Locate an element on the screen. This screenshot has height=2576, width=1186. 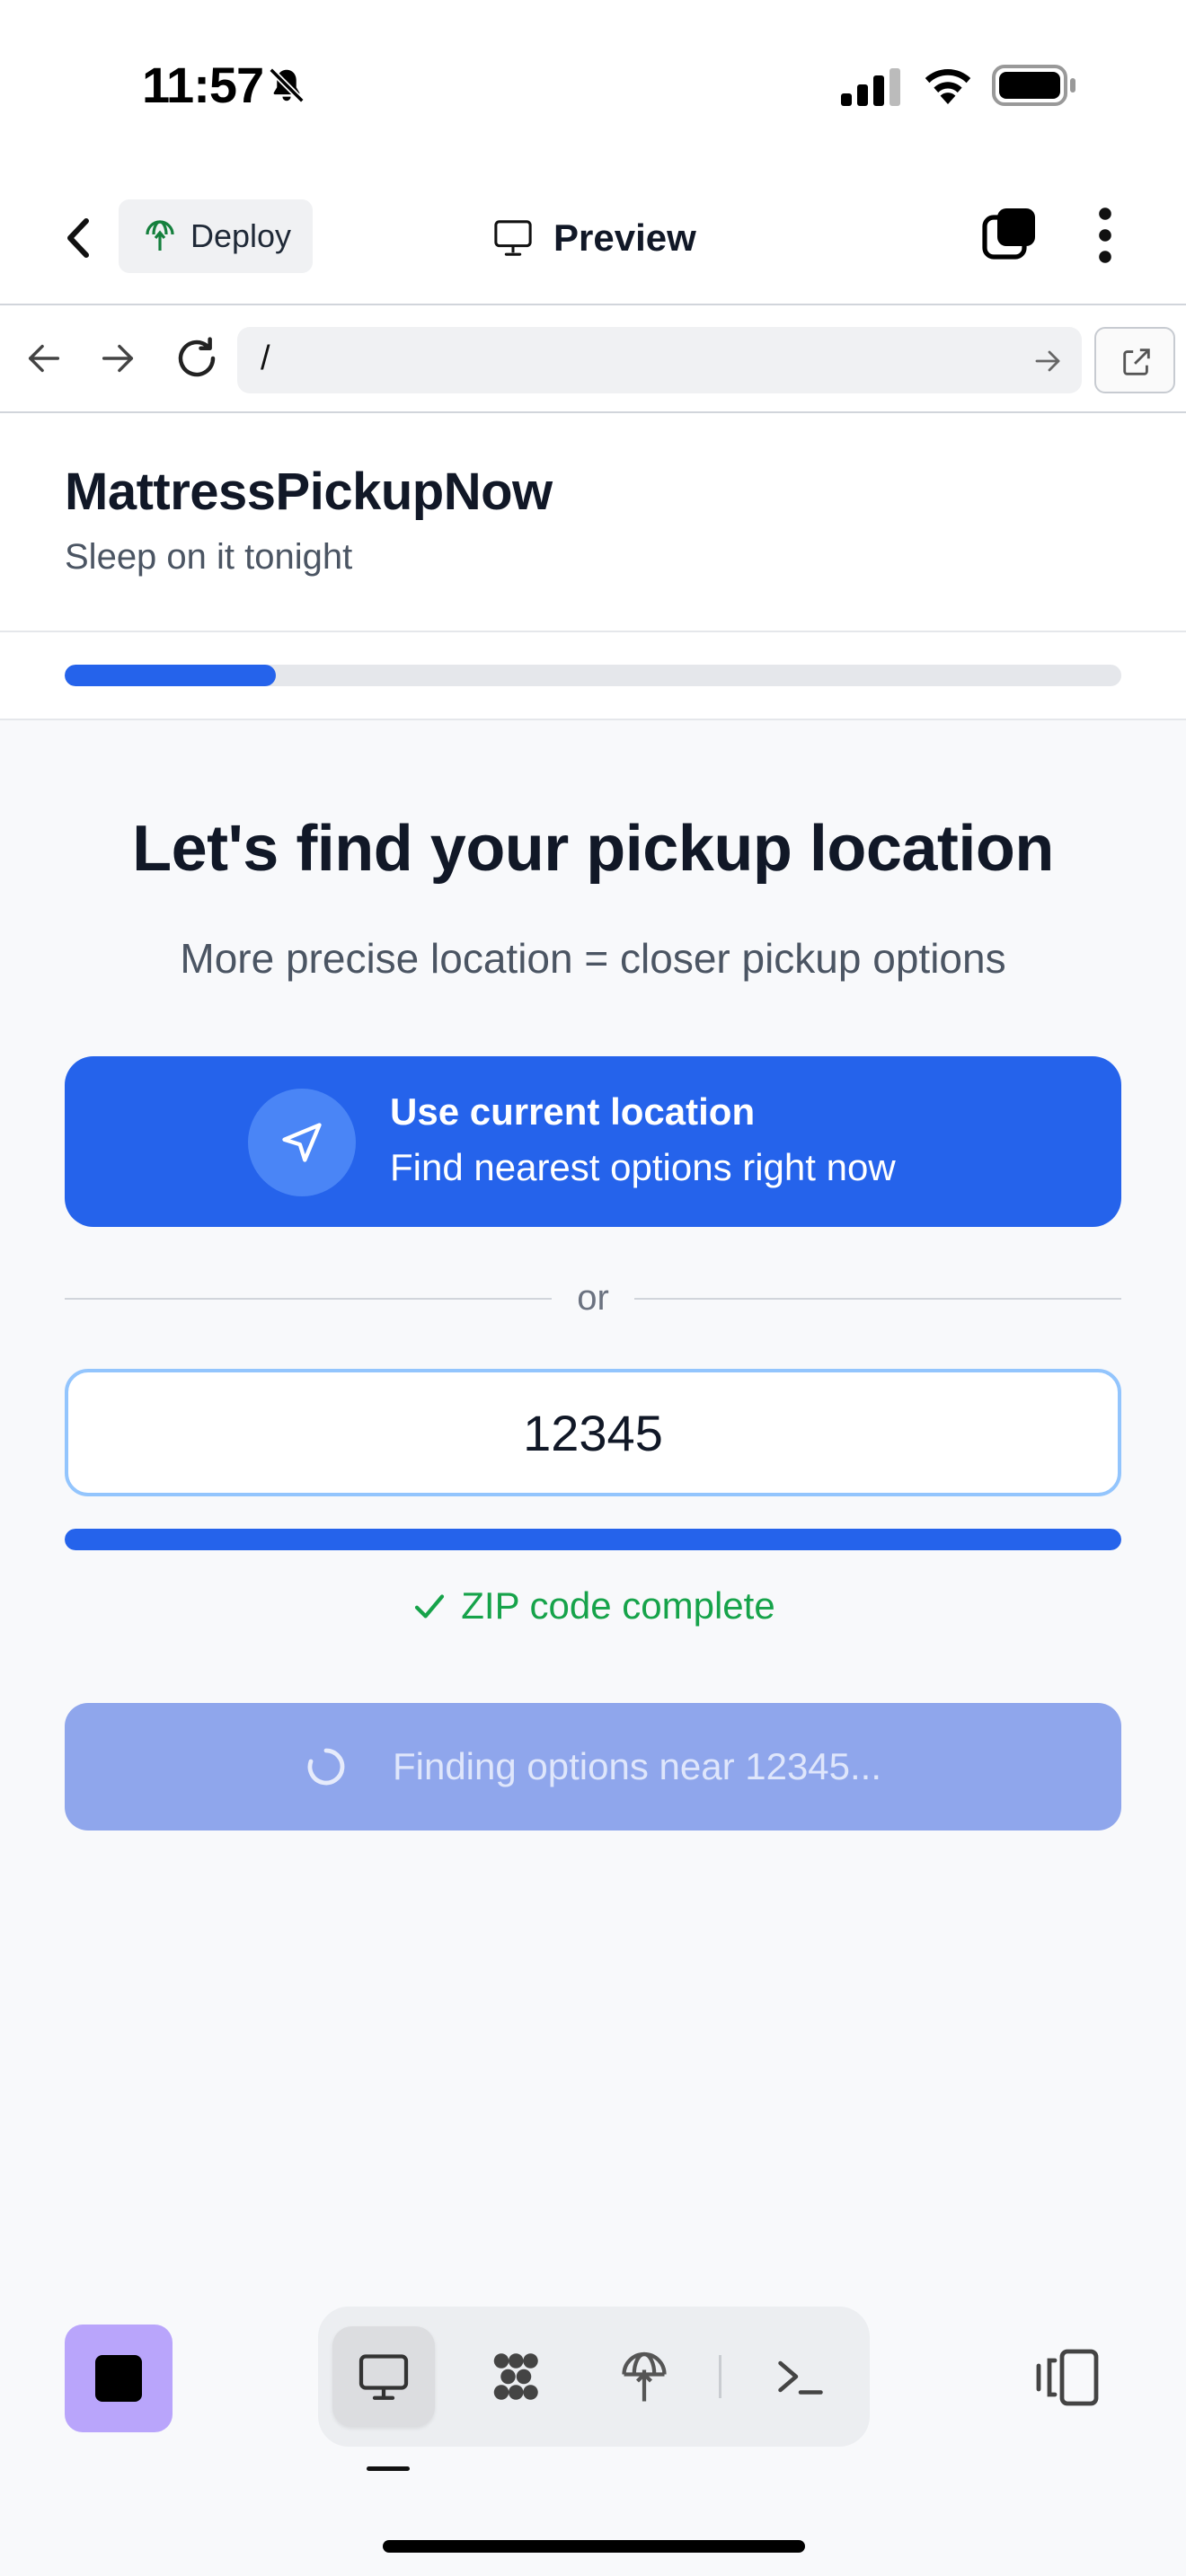
deploy-button: Deploy is located at coordinates (216, 236).